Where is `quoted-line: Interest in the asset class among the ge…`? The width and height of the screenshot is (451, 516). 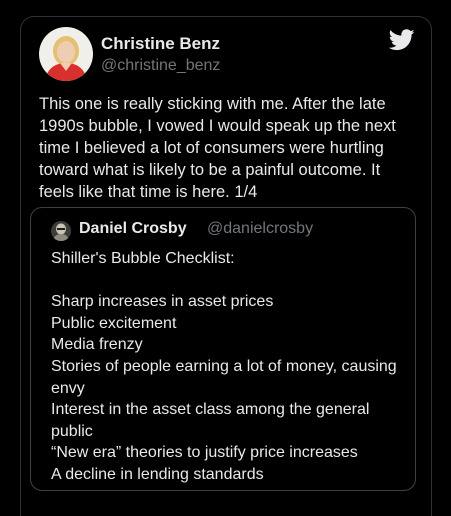 quoted-line: Interest in the asset class among the ge… is located at coordinates (210, 420).